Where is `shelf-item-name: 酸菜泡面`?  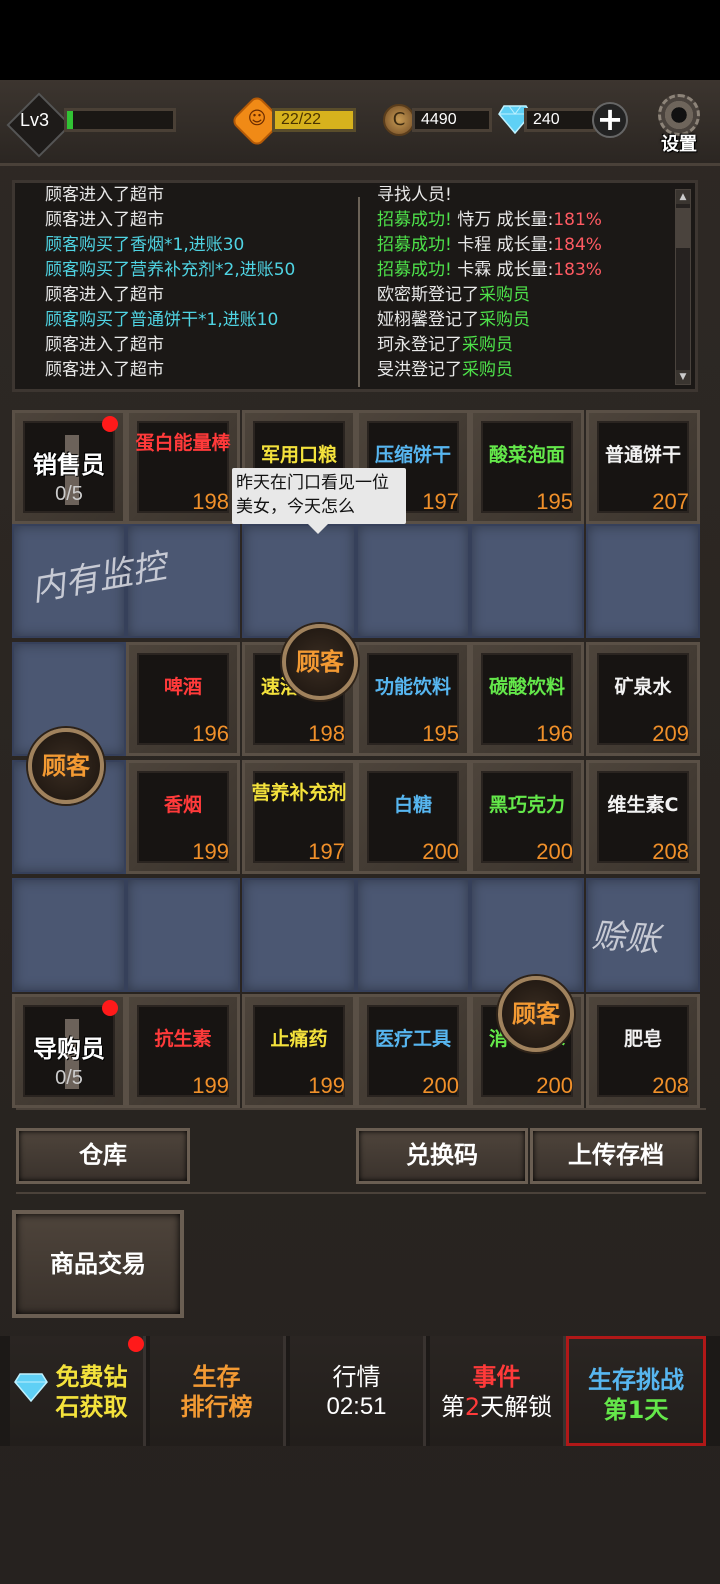
shelf-item-name: 酸菜泡面 is located at coordinates (526, 455).